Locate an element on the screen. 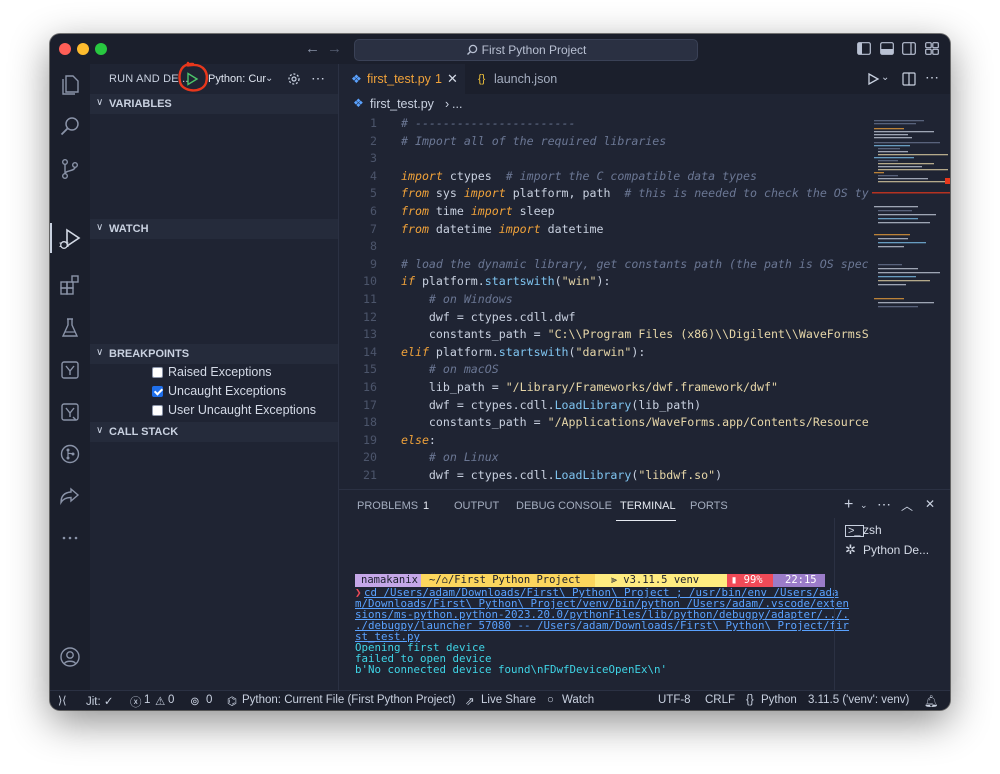  code-line: 14 elif platform.startswith("darwin"): is located at coordinates (605, 354).